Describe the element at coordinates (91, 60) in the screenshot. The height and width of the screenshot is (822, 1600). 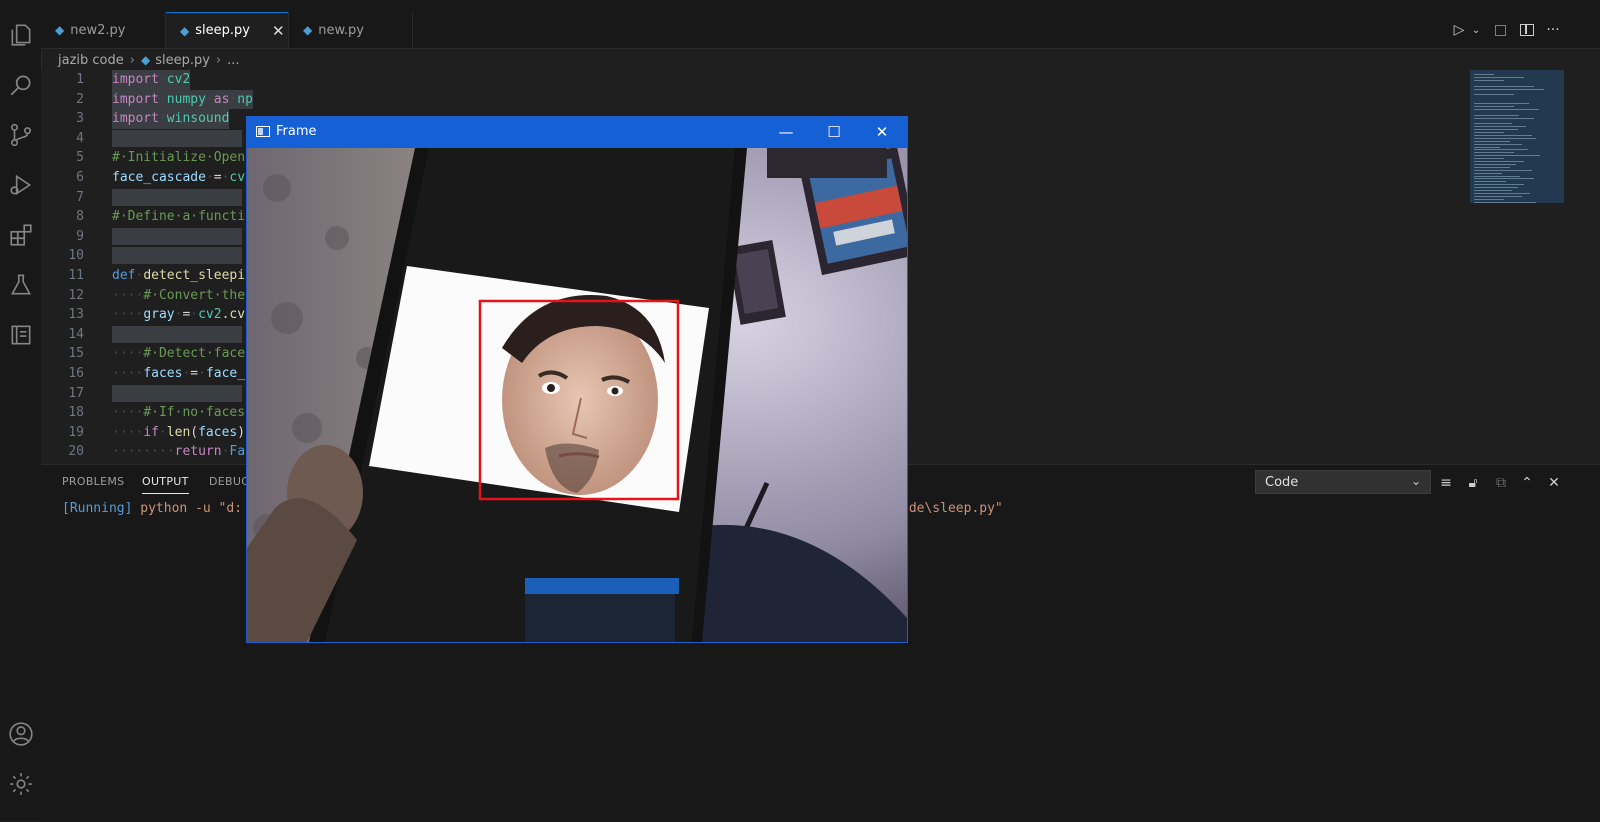
I see `breadcrumb-folder: jazib code` at that location.